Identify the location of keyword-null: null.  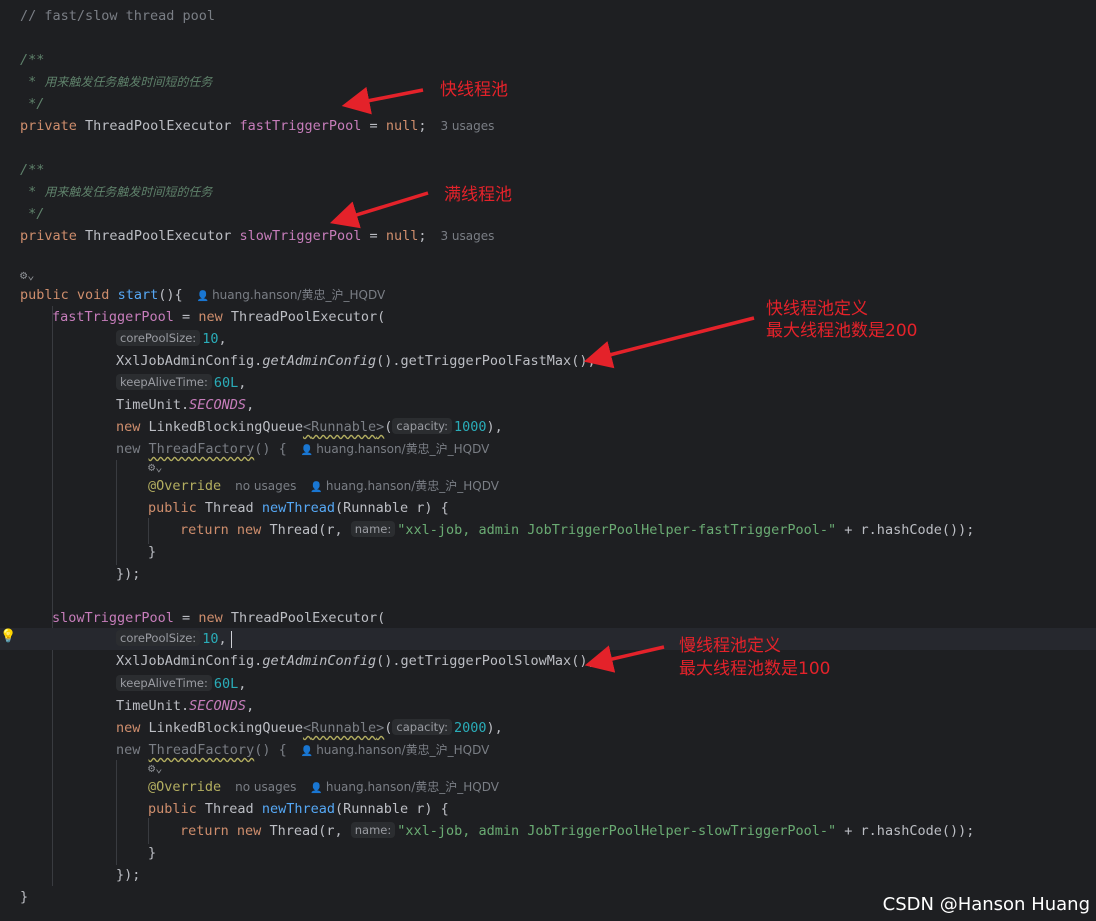
(402, 126).